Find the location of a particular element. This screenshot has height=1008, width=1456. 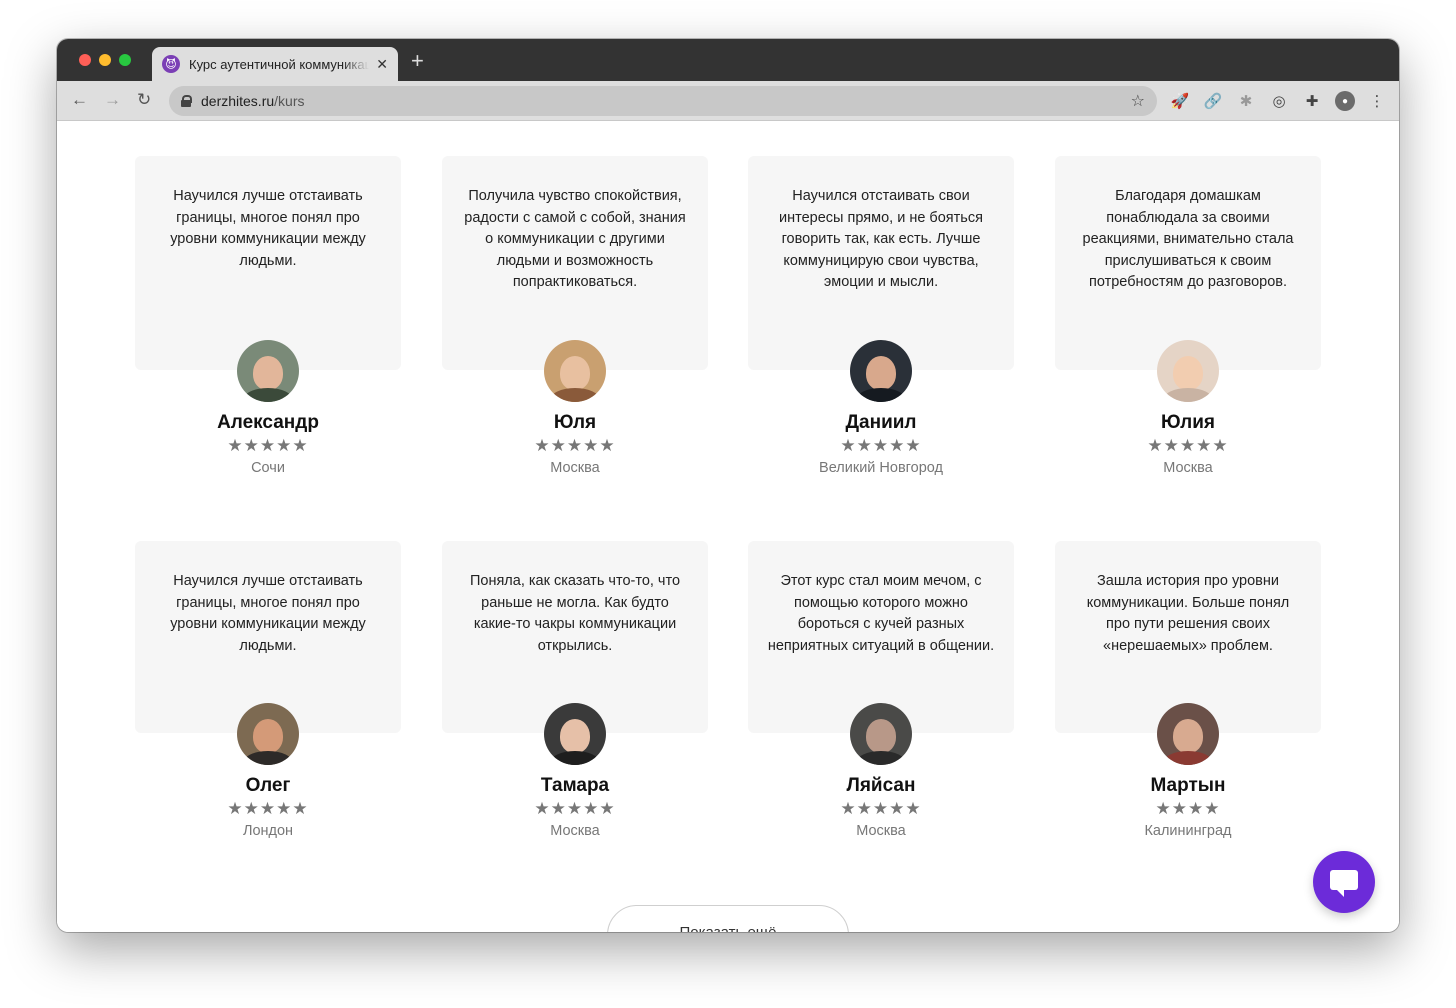

link-icon: 🔗 is located at coordinates (1213, 101).